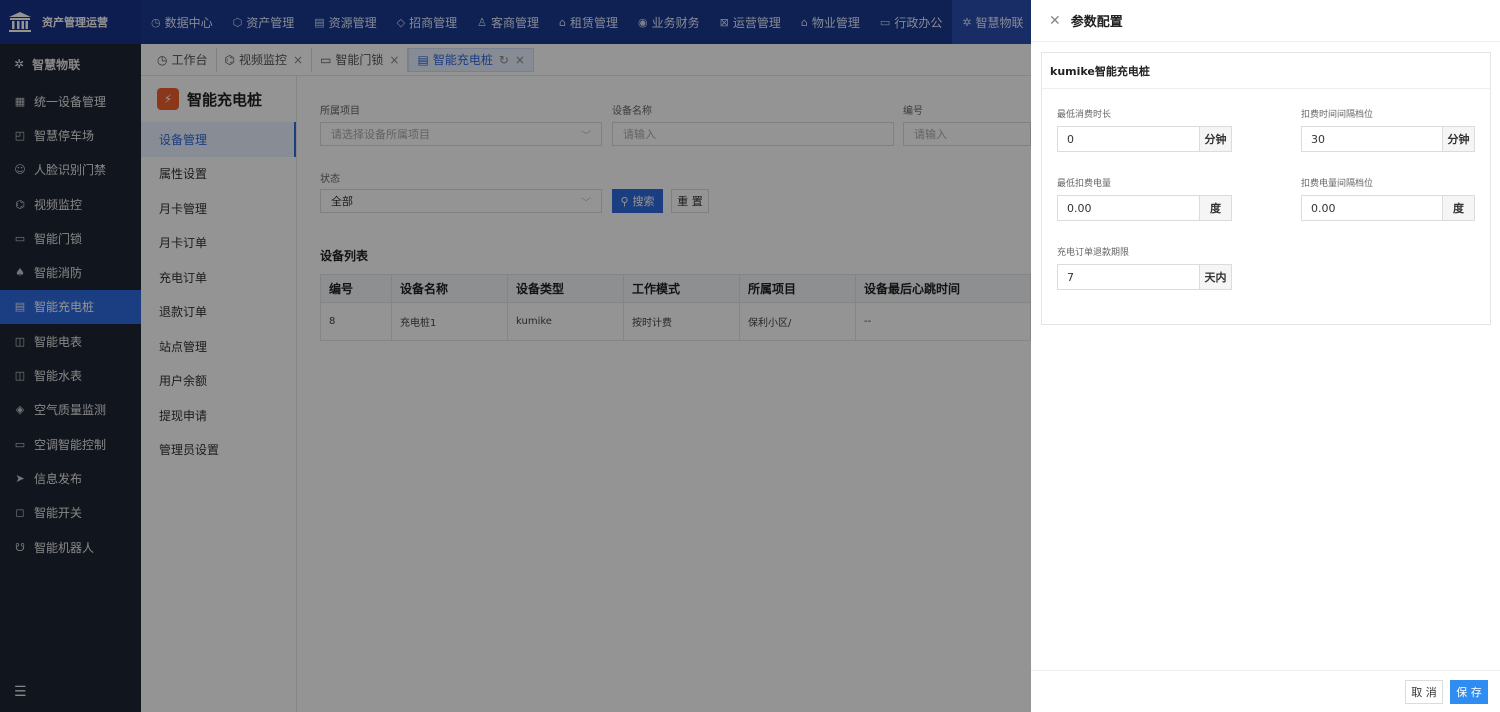 The height and width of the screenshot is (712, 1500). Describe the element at coordinates (1424, 692) in the screenshot. I see `cancel-button: 取 消` at that location.